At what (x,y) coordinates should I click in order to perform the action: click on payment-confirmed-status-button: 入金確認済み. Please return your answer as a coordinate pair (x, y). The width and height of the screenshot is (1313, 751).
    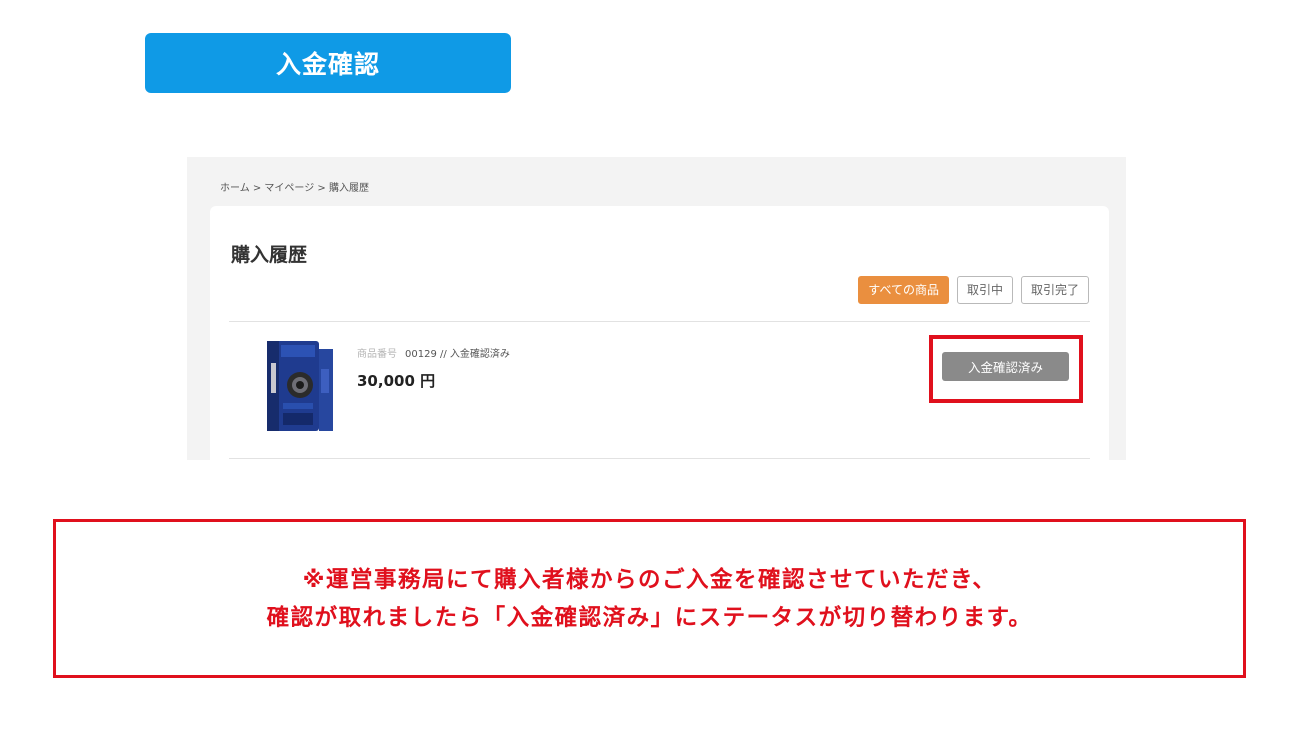
    Looking at the image, I should click on (1005, 366).